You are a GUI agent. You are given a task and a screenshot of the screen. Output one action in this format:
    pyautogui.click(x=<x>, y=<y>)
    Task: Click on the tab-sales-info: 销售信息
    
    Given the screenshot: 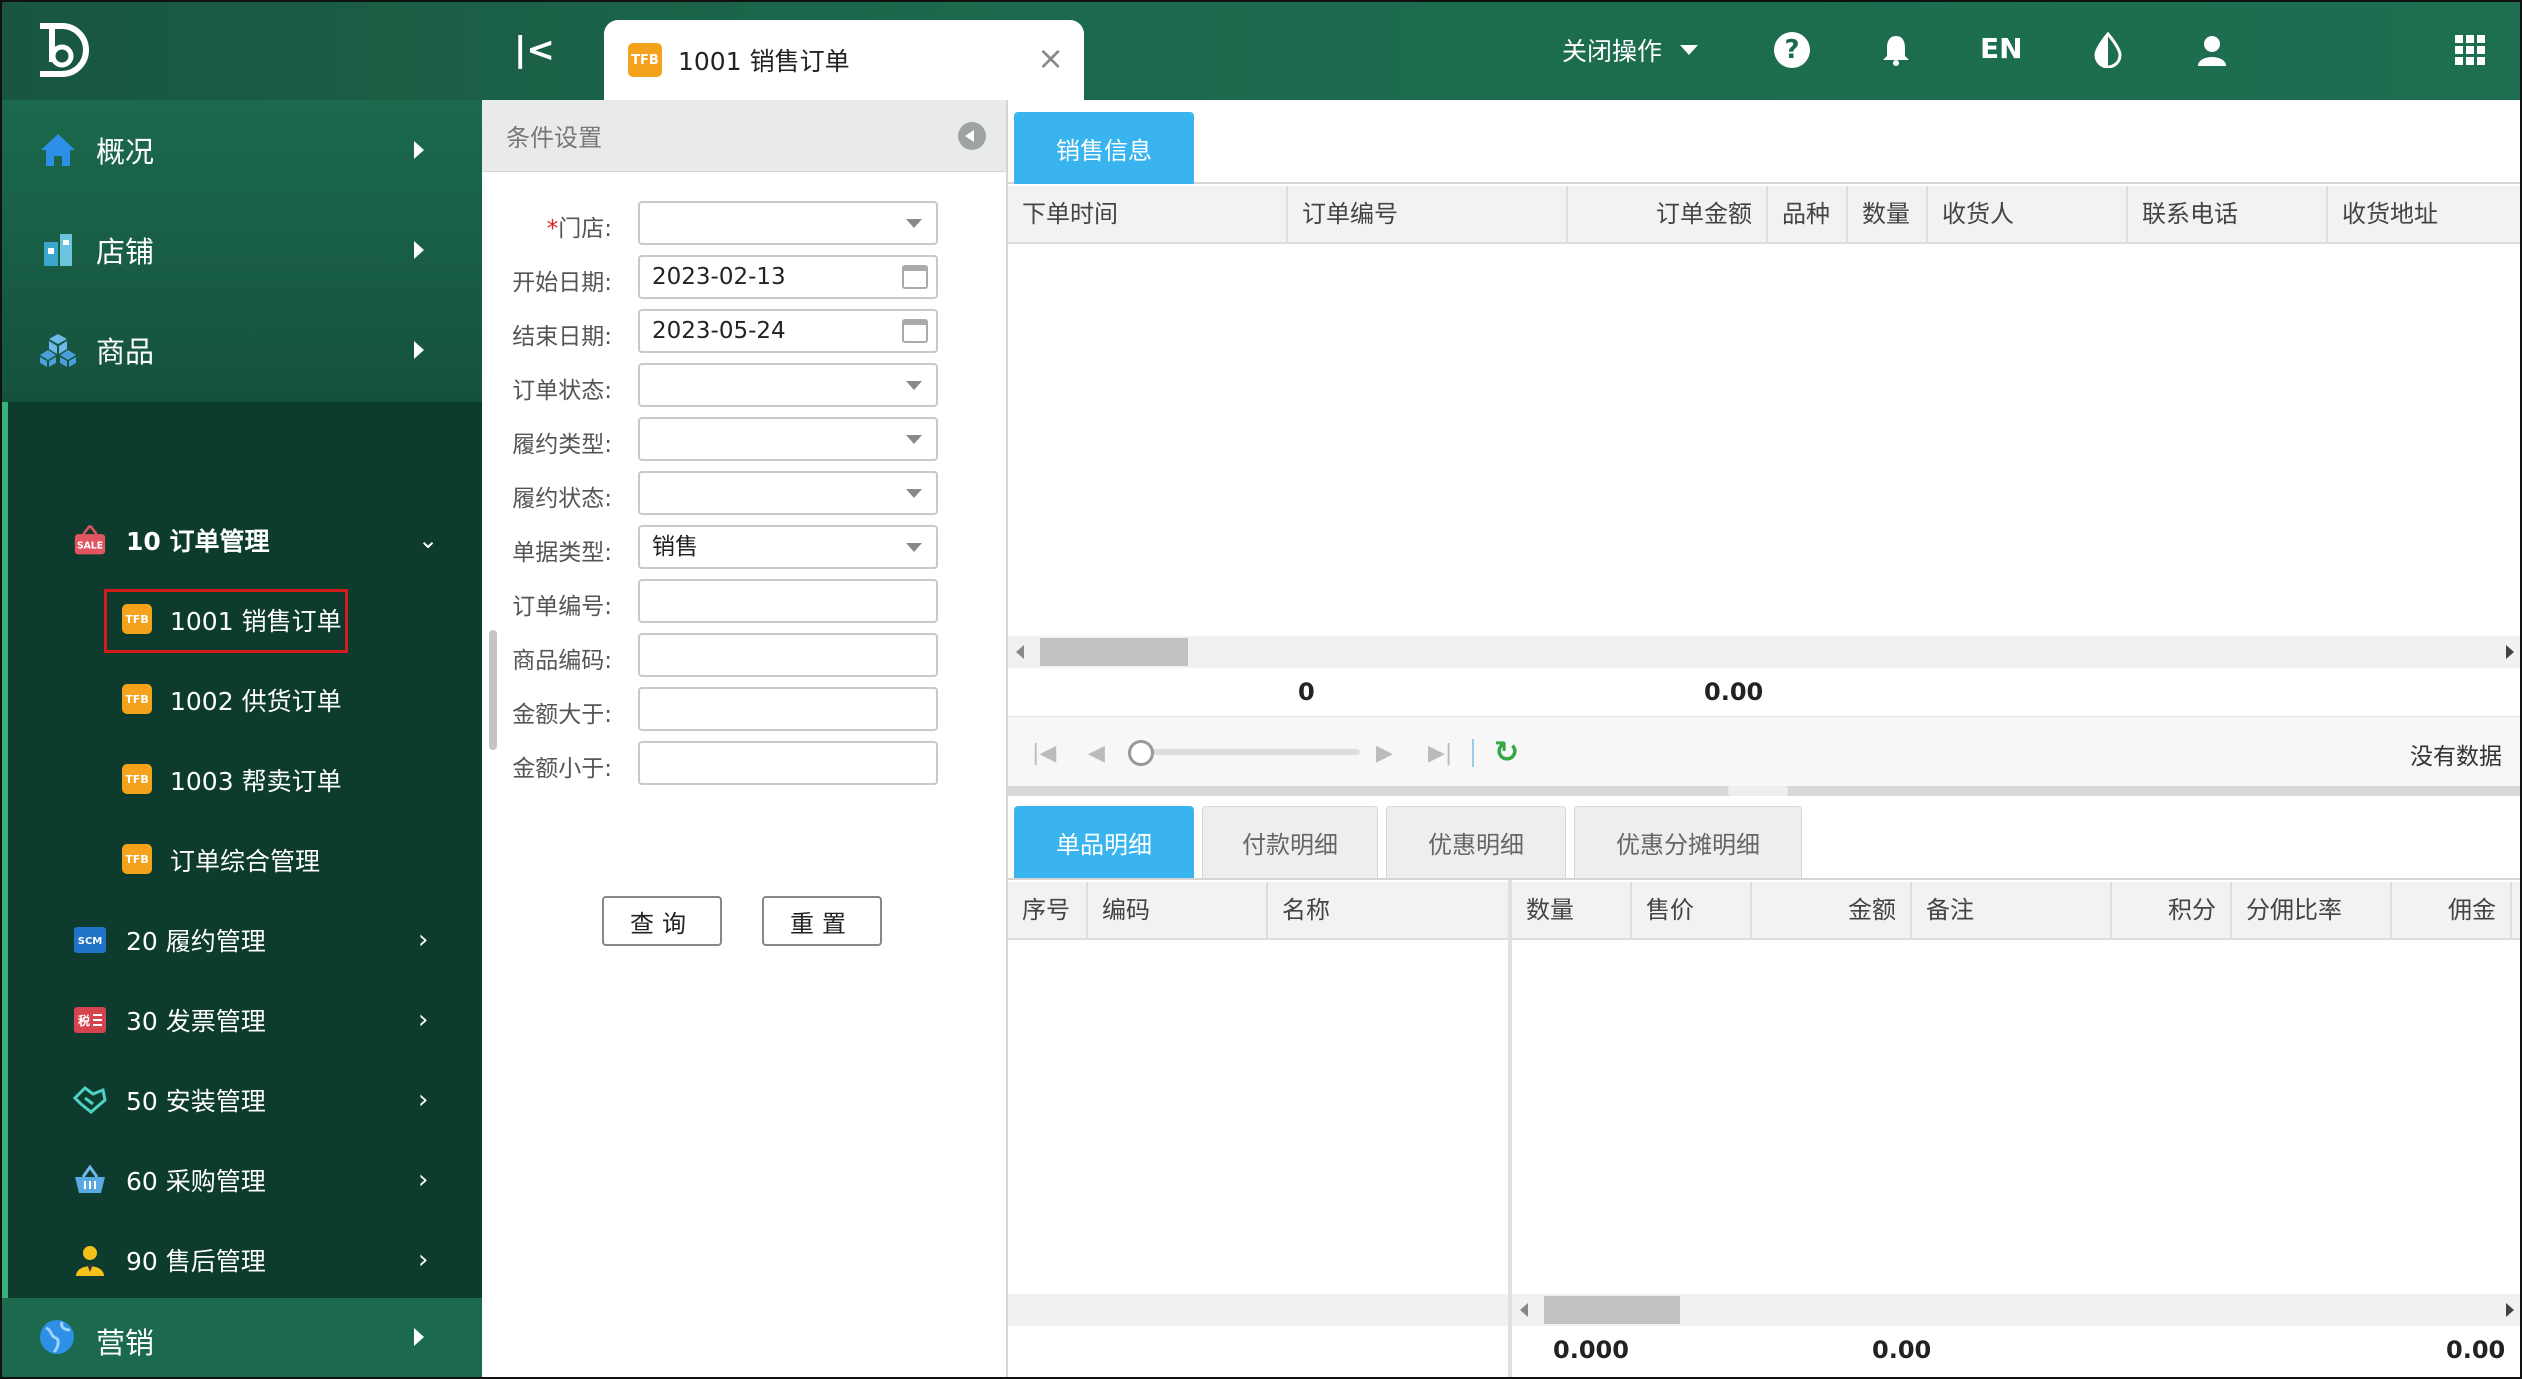 What is the action you would take?
    pyautogui.click(x=1104, y=148)
    